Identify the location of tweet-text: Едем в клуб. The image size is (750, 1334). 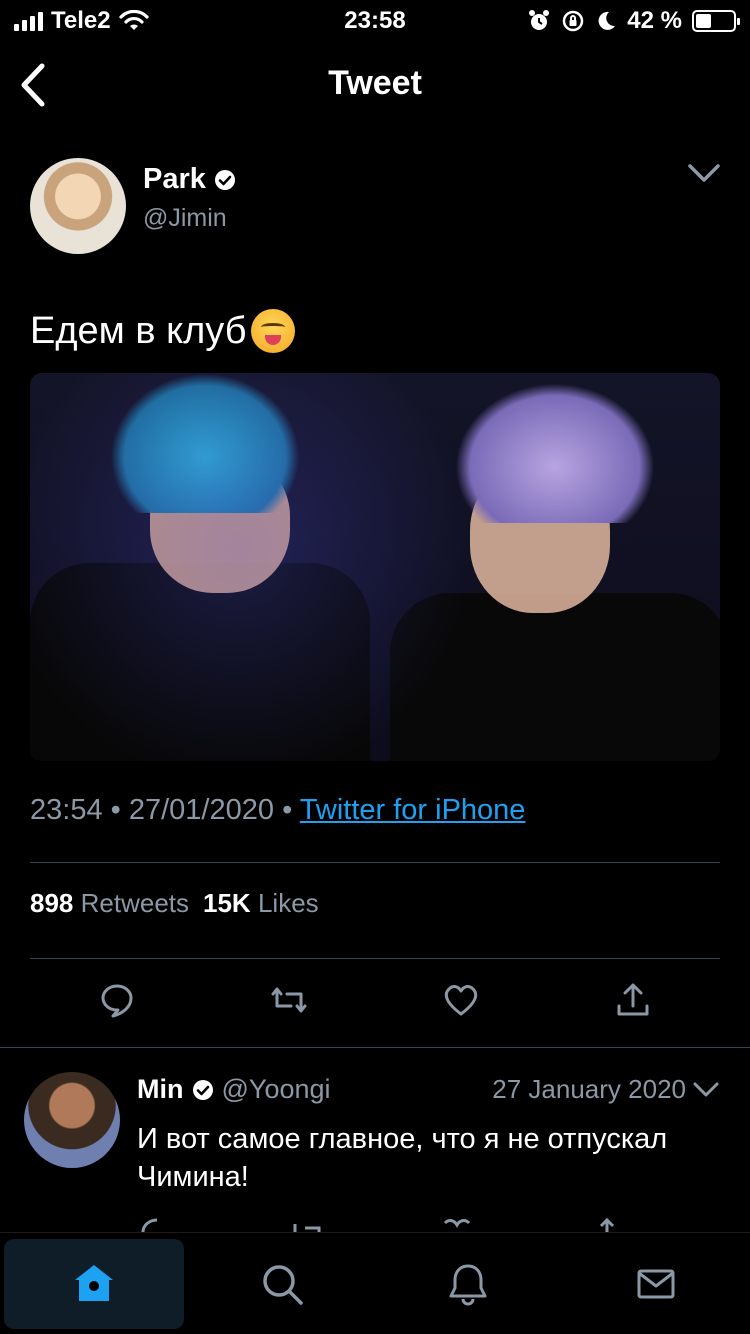
(162, 331).